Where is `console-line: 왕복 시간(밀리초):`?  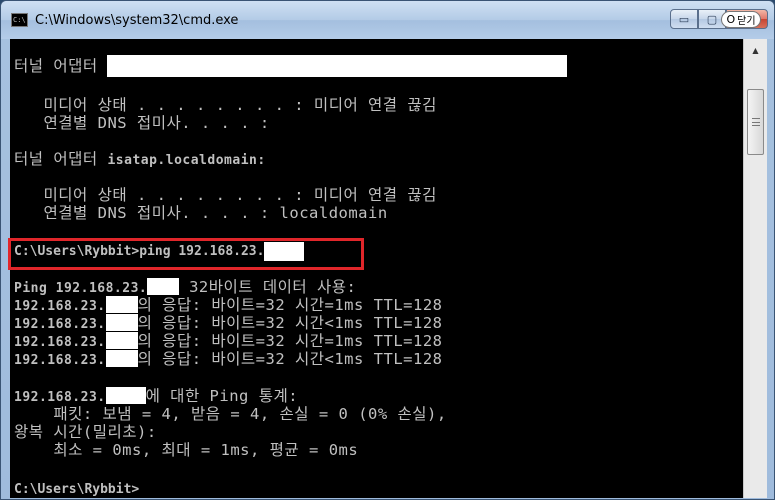 console-line: 왕복 시간(밀리초): is located at coordinates (85, 432).